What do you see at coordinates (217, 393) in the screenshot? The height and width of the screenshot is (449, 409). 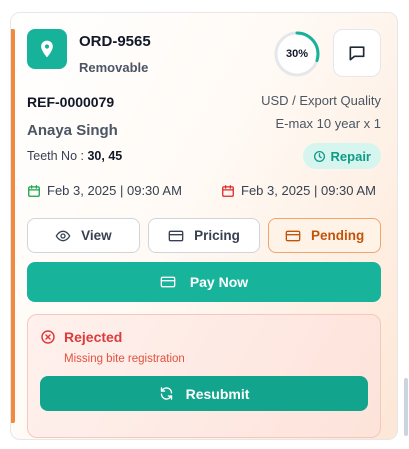 I see `resubmit-label: Resubmit` at bounding box center [217, 393].